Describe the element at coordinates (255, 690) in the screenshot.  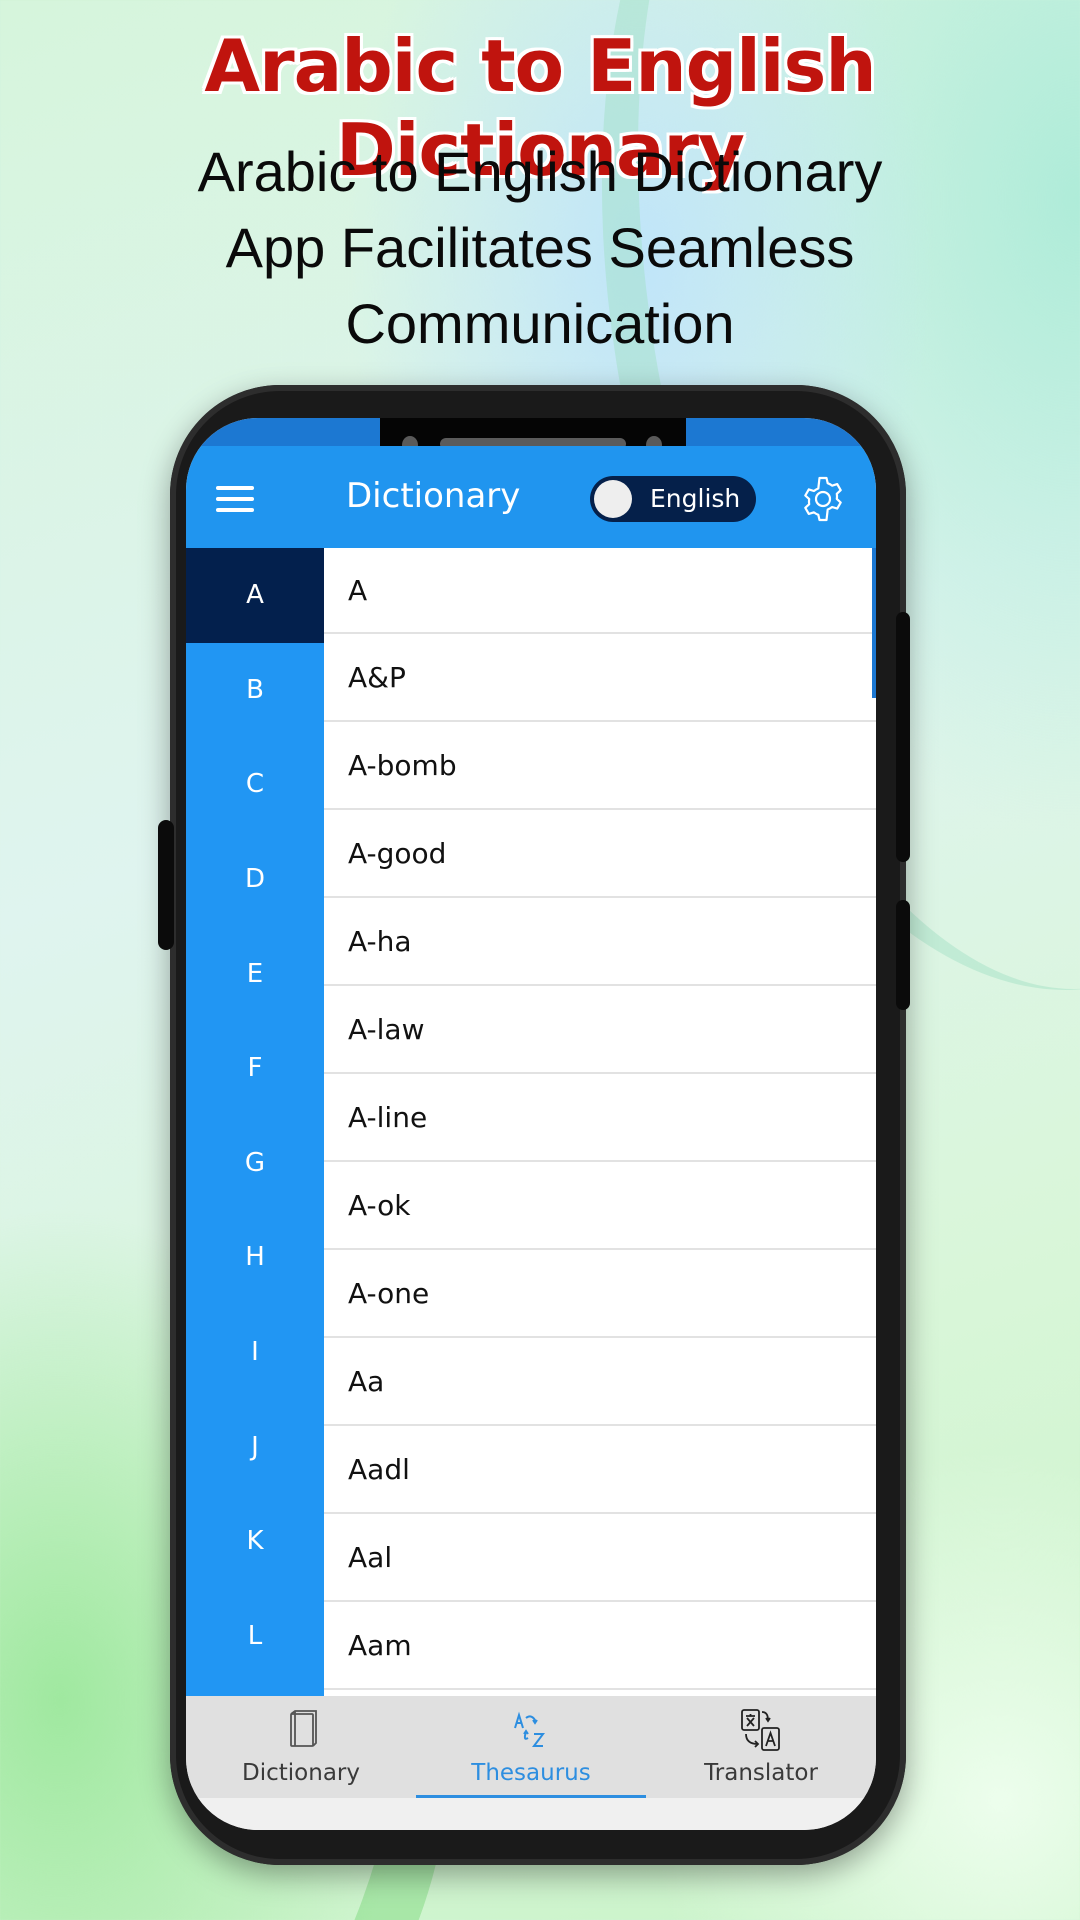
I see `alphabet-item-b: B` at that location.